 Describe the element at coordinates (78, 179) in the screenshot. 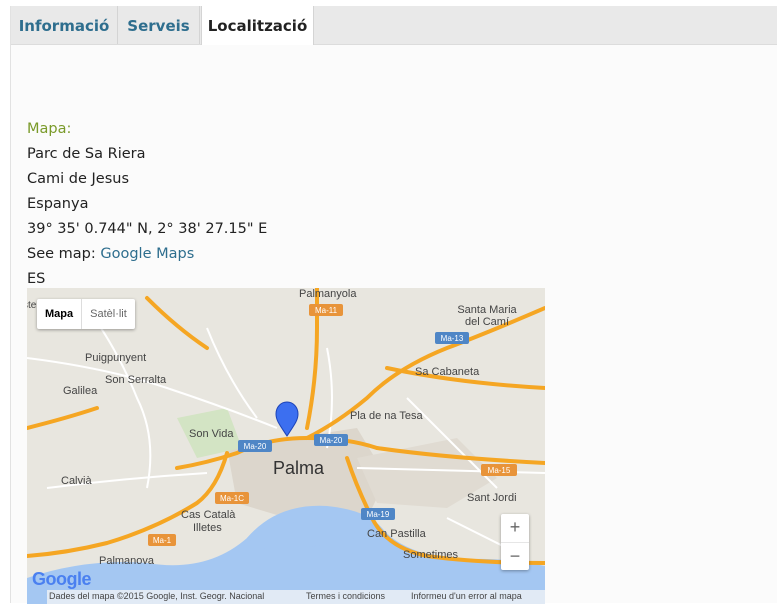

I see `street: Cami de Jesus` at that location.